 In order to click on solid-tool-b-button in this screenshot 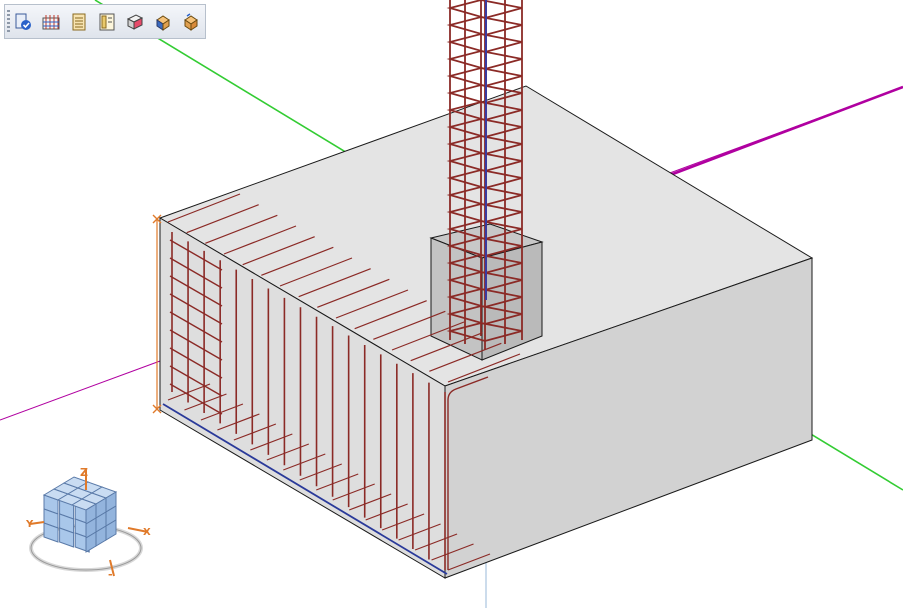, I will do `click(191, 22)`.